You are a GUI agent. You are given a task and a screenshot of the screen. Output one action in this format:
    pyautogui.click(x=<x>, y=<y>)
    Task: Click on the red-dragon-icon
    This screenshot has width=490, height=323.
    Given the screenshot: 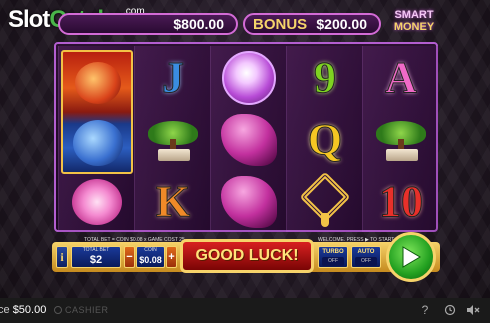 What is the action you would take?
    pyautogui.click(x=98, y=83)
    